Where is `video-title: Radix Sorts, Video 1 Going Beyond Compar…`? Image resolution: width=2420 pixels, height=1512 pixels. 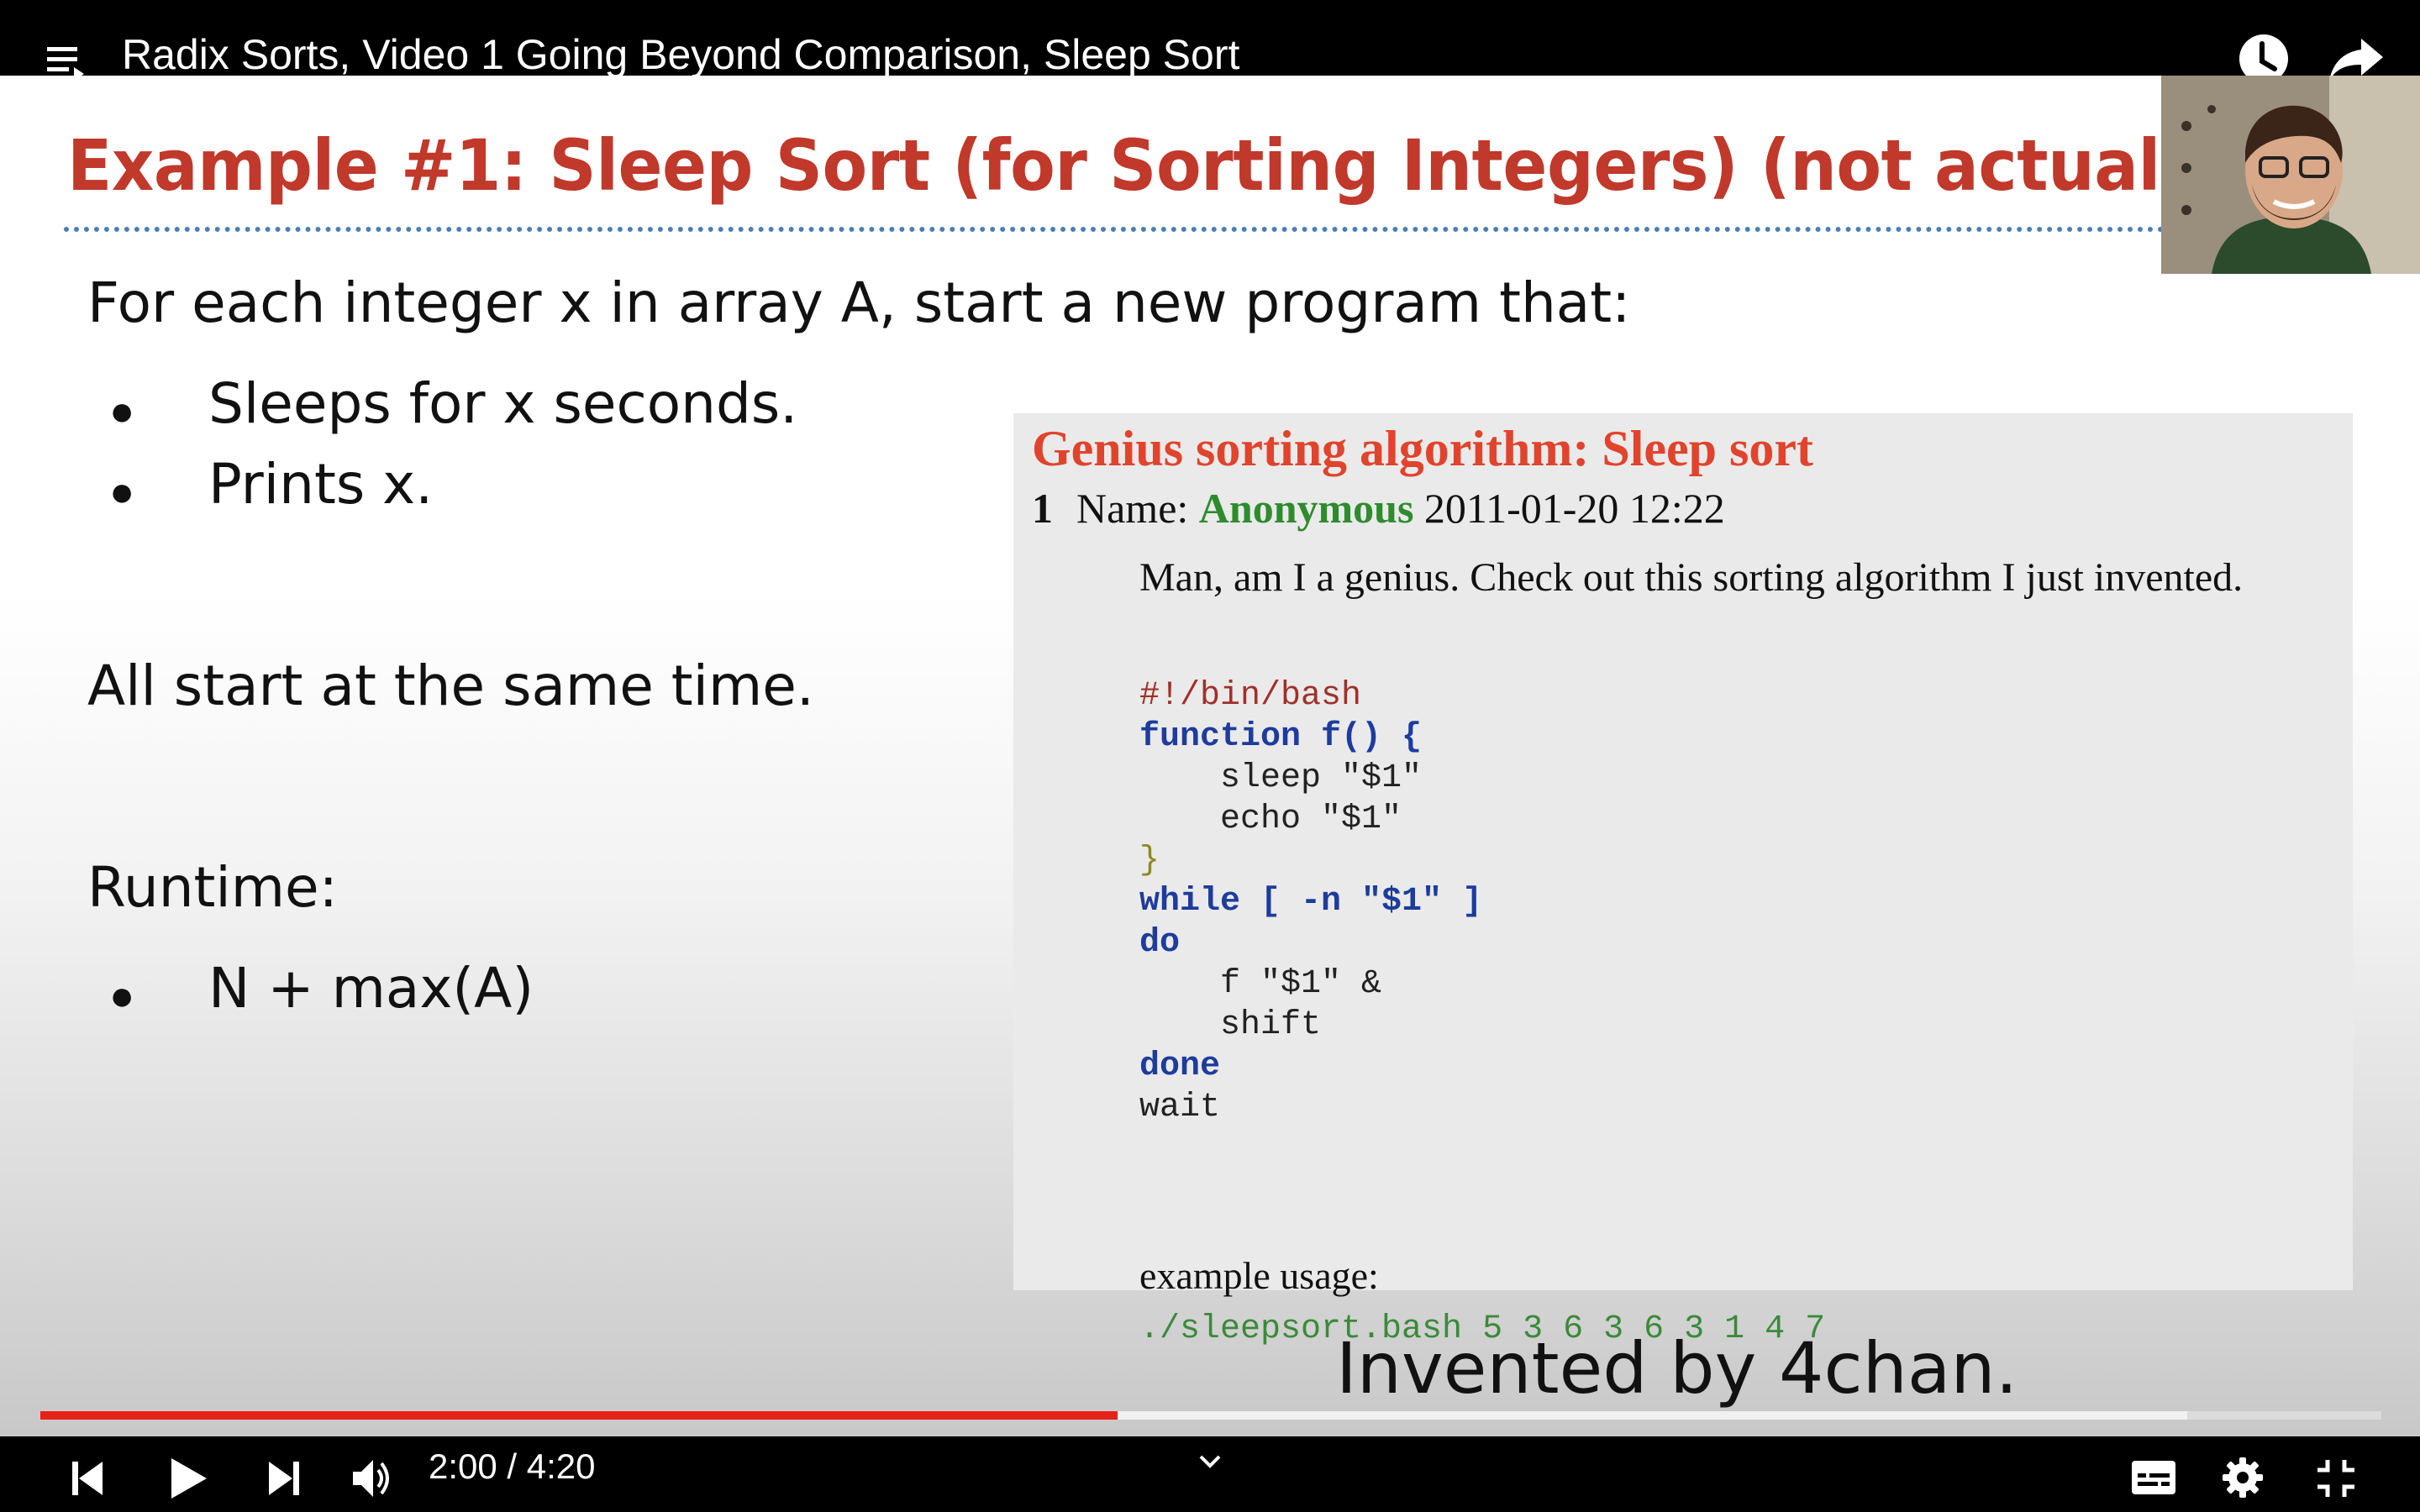 video-title: Radix Sorts, Video 1 Going Beyond Compar… is located at coordinates (680, 54).